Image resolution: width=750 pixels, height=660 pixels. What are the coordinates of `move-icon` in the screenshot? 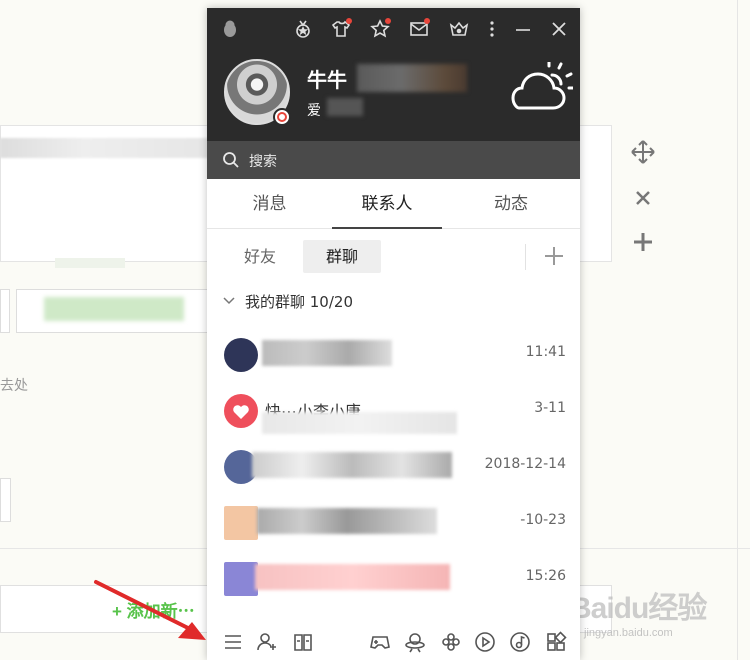 It's located at (643, 152).